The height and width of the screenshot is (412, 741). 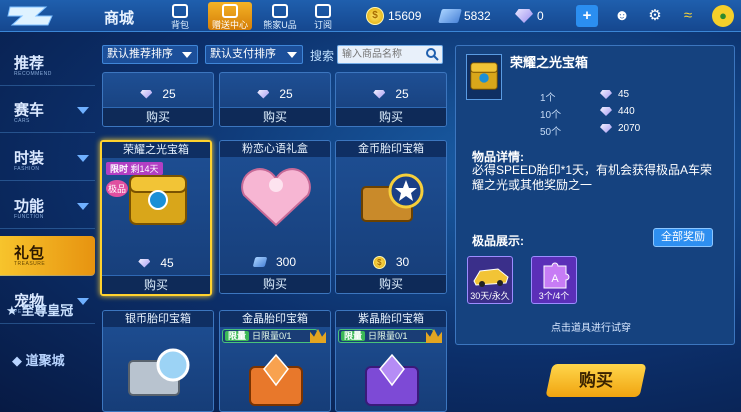 What do you see at coordinates (391, 149) in the screenshot?
I see `card-title: 金币胎印宝箱` at bounding box center [391, 149].